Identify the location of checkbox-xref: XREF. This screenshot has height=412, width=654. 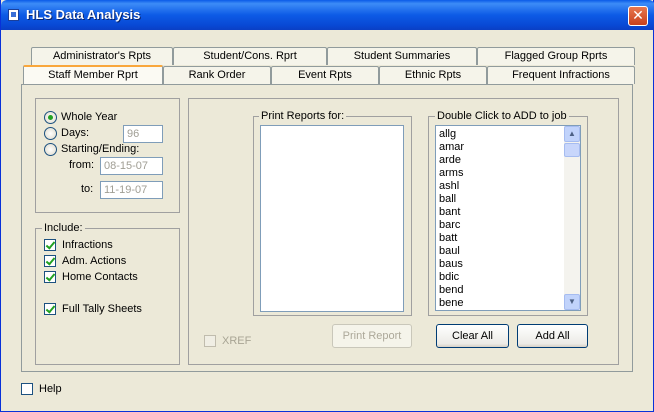
(227, 341).